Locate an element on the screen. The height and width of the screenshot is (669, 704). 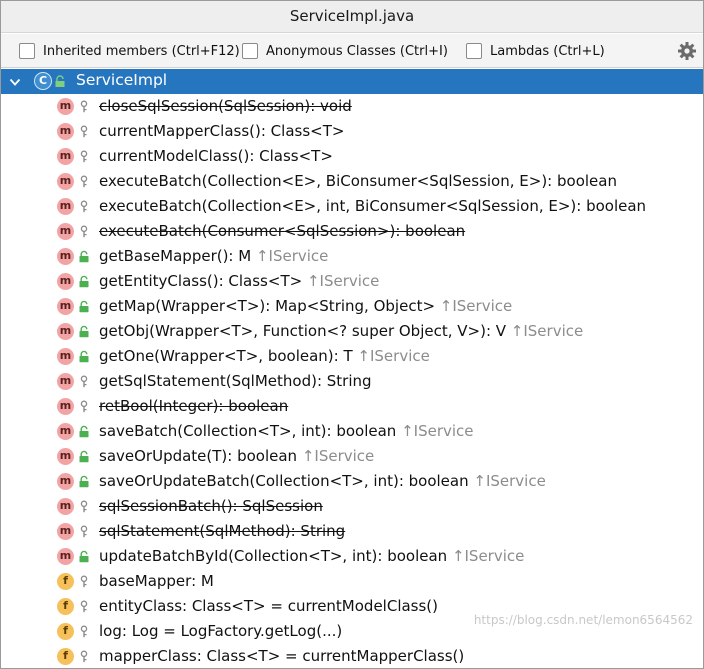
method-item: m sqlStatement(SqlMethod): String is located at coordinates (352, 531).